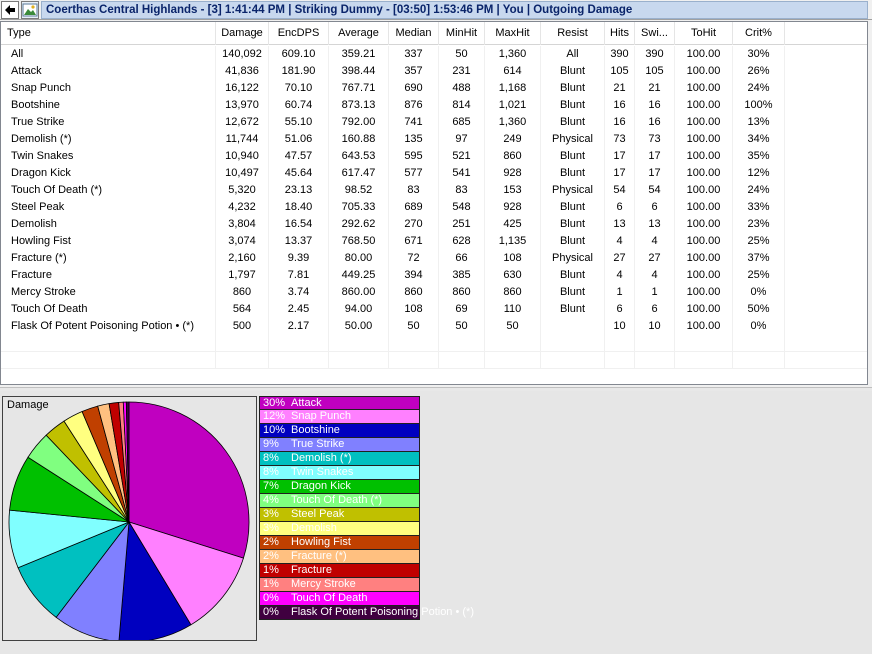 This screenshot has width=872, height=654. Describe the element at coordinates (434, 360) in the screenshot. I see `empty-row` at that location.